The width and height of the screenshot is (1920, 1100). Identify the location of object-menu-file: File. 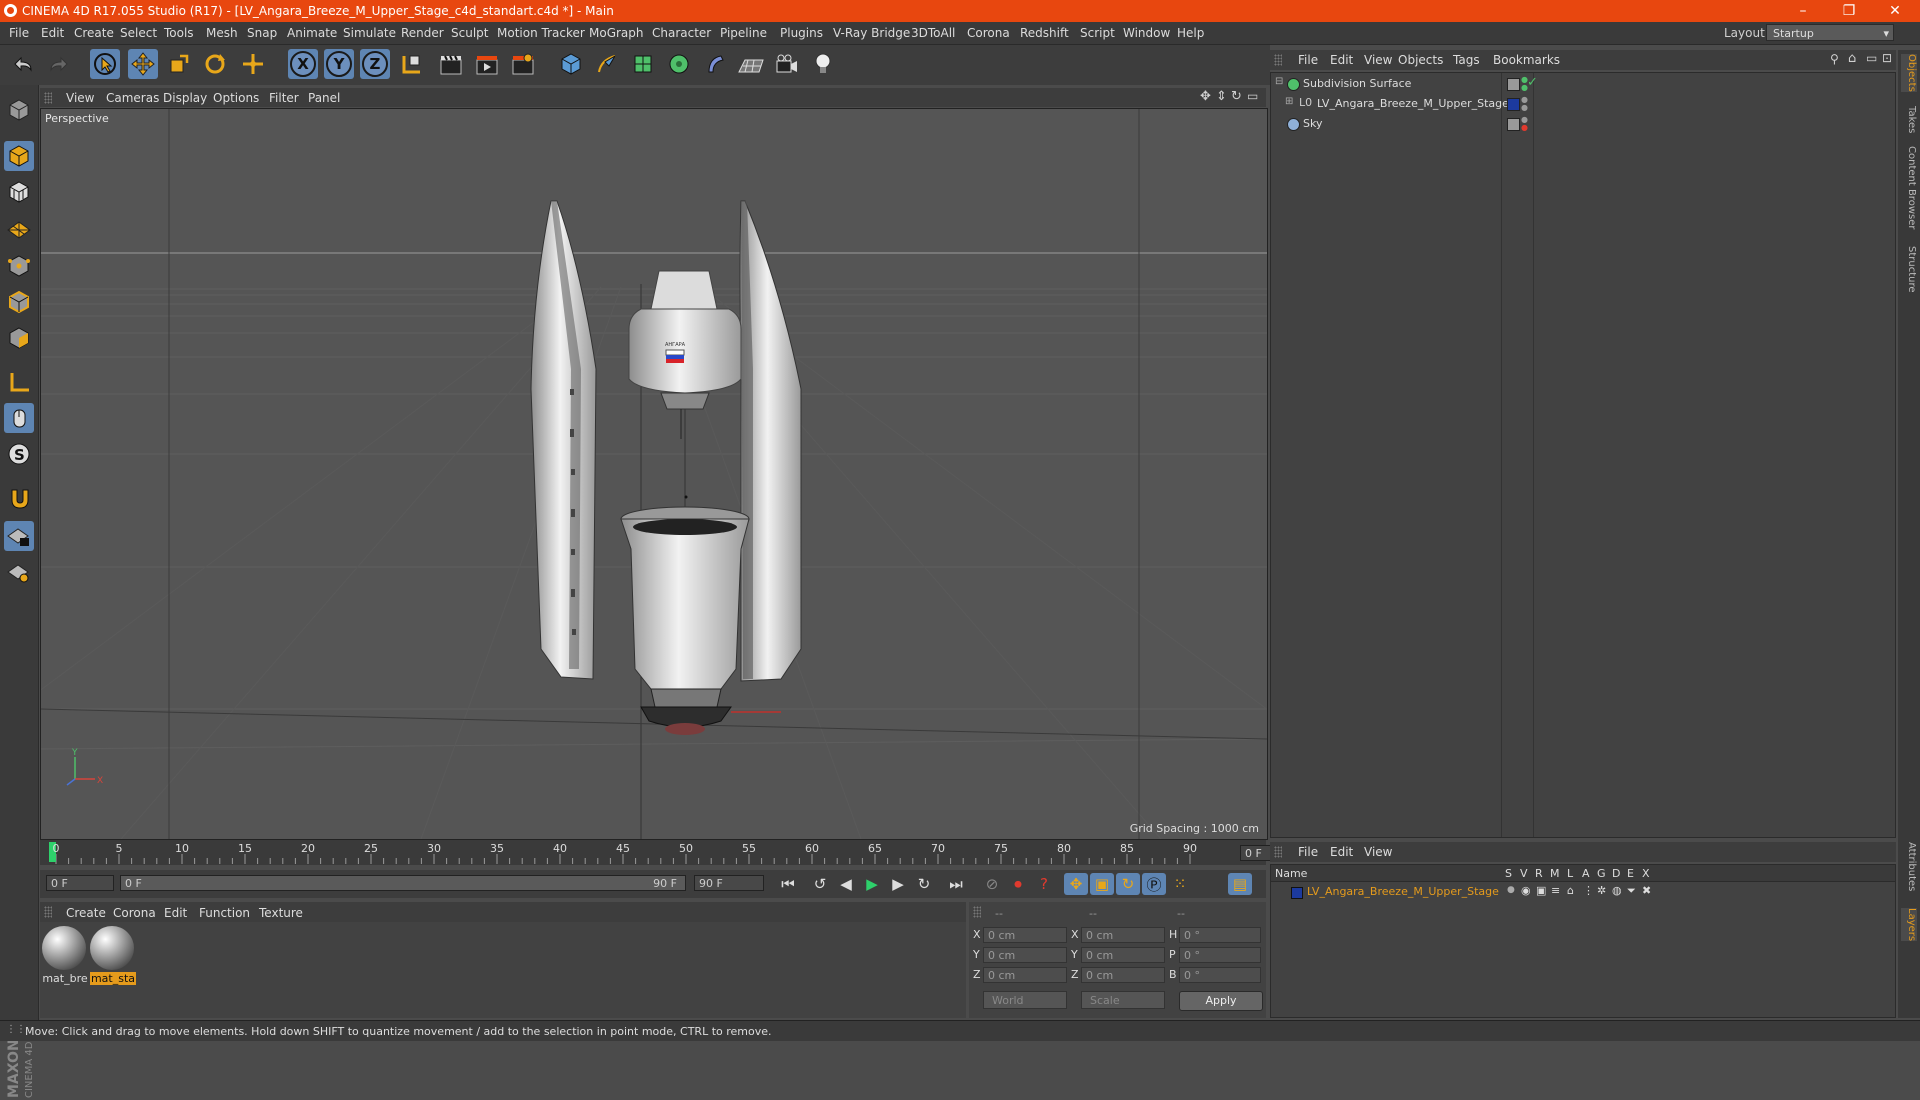
(1308, 60).